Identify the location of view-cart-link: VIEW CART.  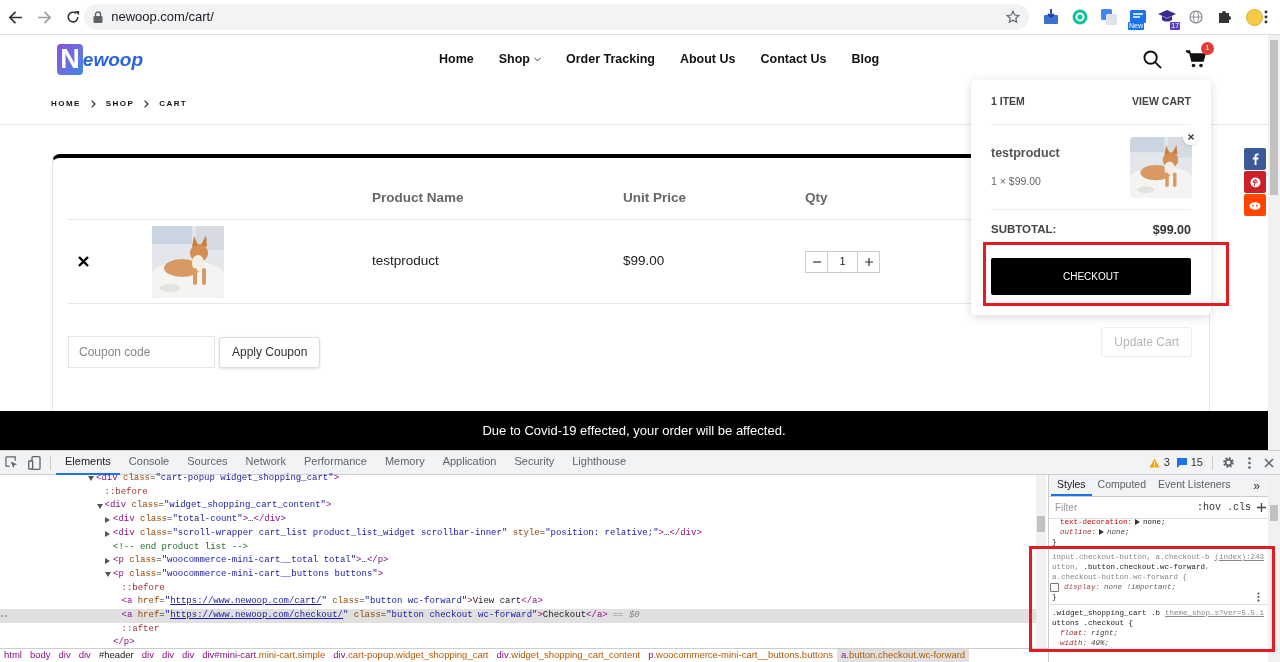
(1161, 102).